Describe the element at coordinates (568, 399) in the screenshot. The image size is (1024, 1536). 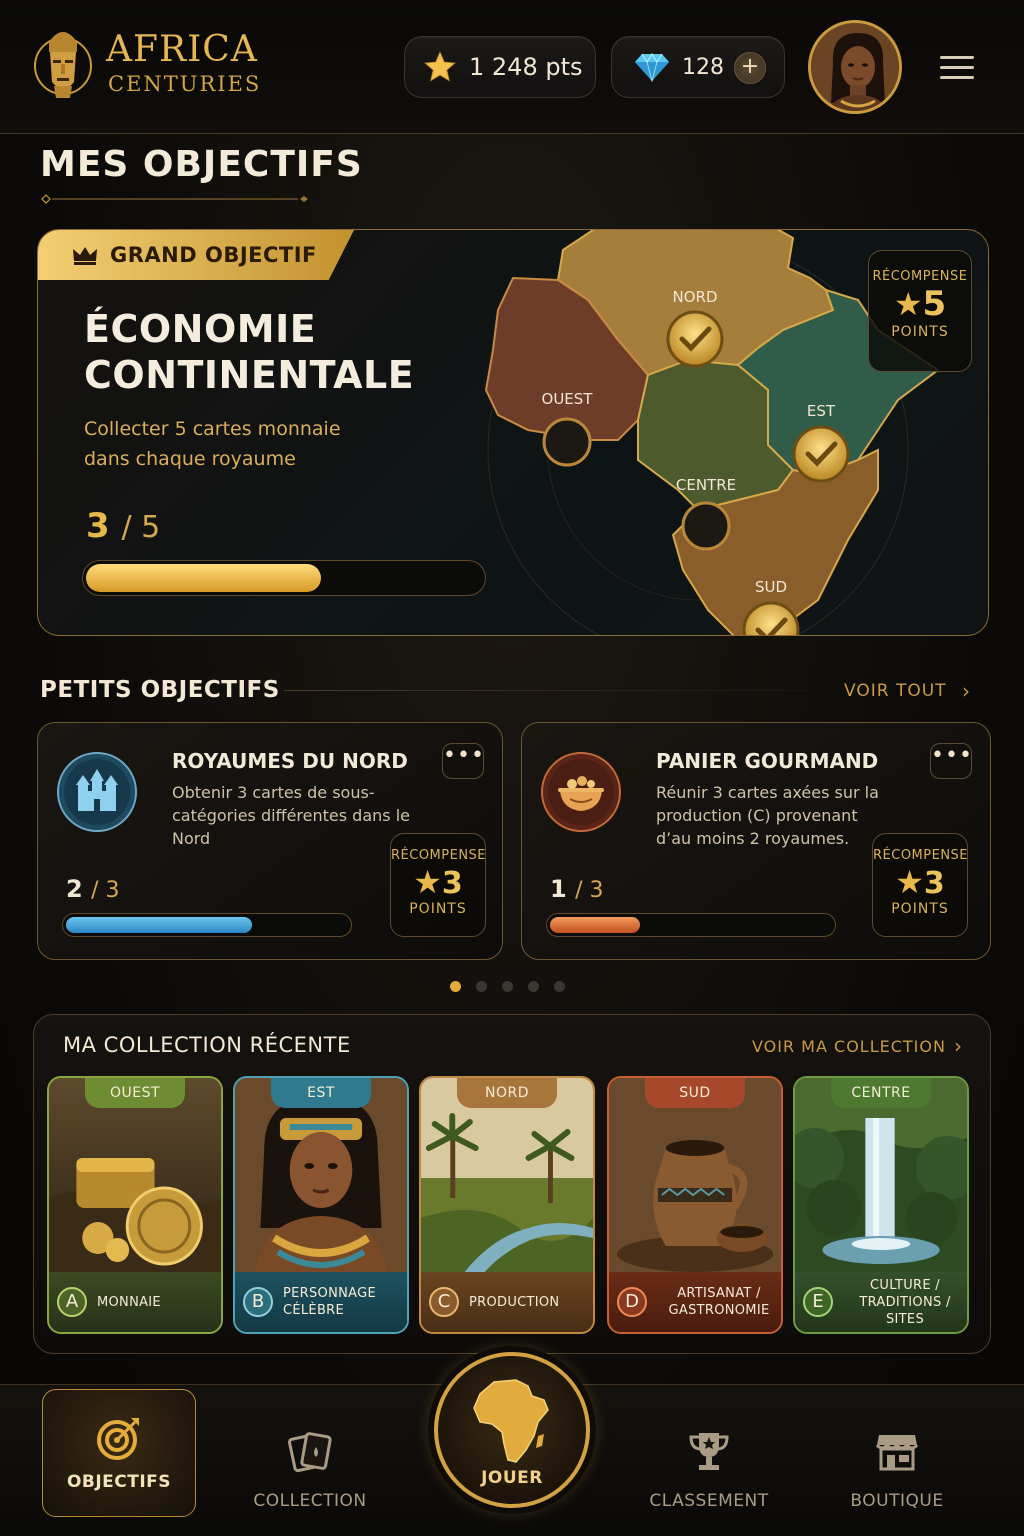
I see `region-ouest-label: OUEST` at that location.